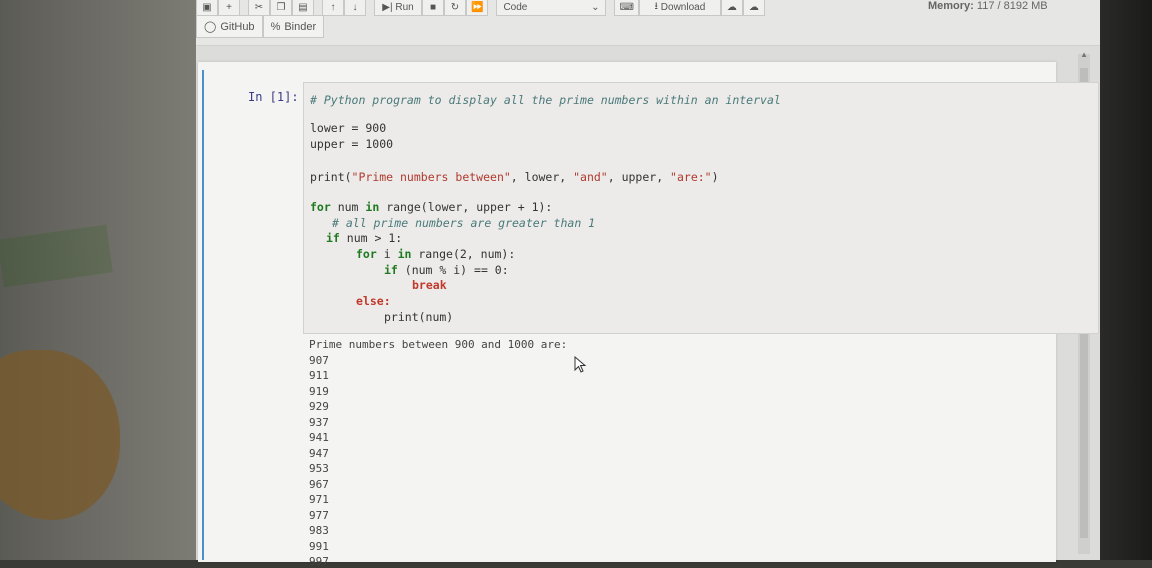  What do you see at coordinates (1012, 6) in the screenshot?
I see `memory-value: 117 / 8192 MB` at bounding box center [1012, 6].